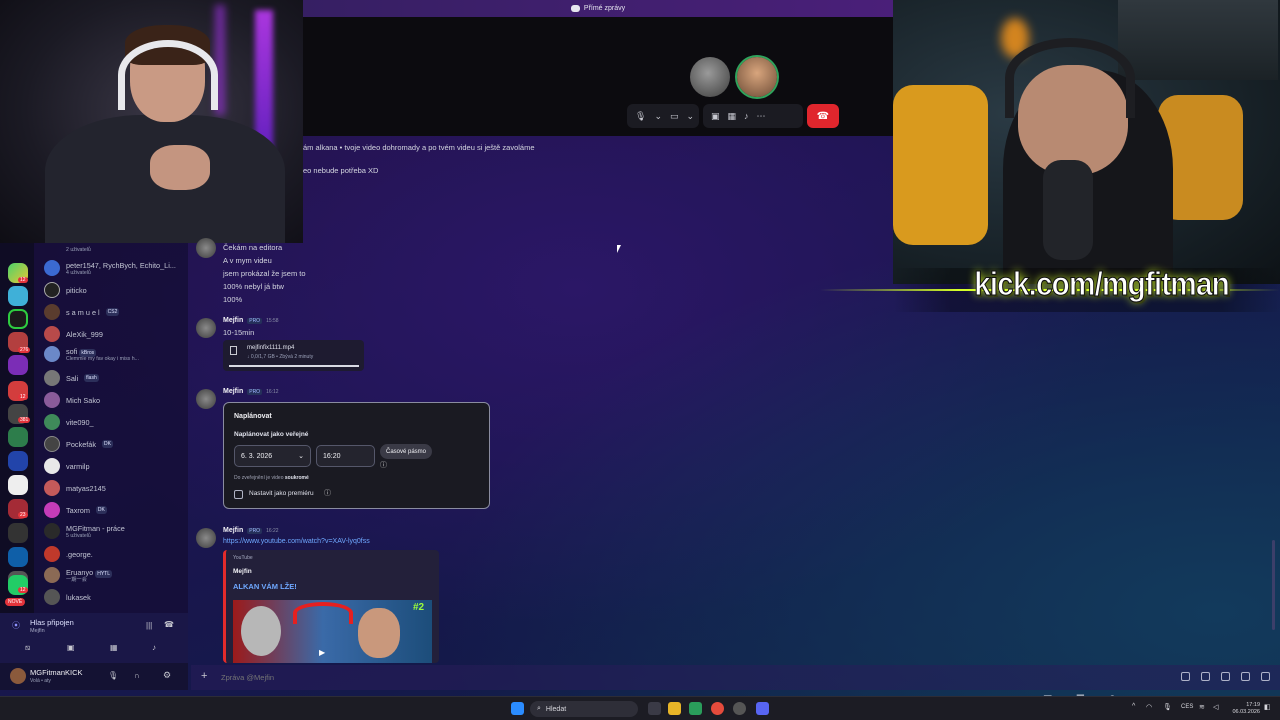  What do you see at coordinates (1205, 676) in the screenshot?
I see `gif-icon` at bounding box center [1205, 676].